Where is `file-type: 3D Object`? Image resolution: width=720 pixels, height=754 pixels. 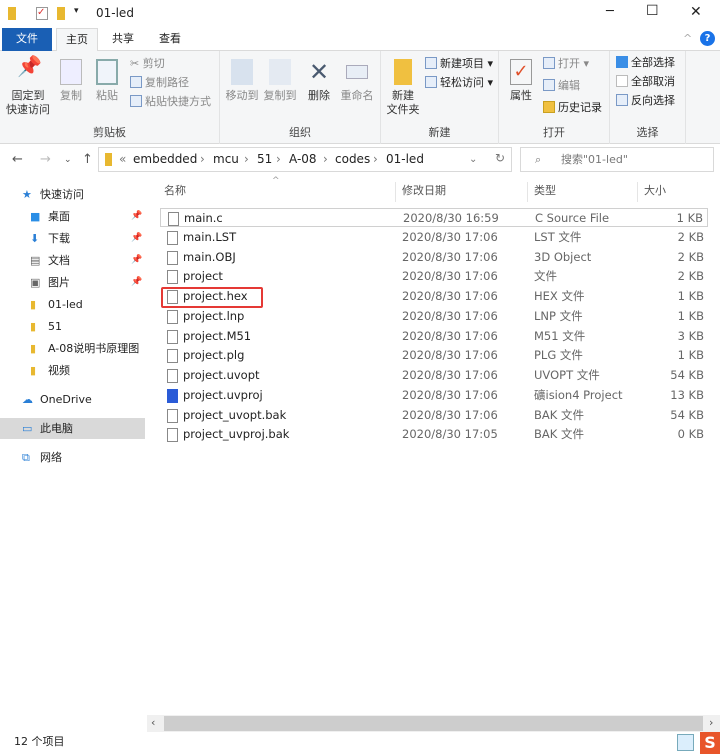 file-type: 3D Object is located at coordinates (563, 256).